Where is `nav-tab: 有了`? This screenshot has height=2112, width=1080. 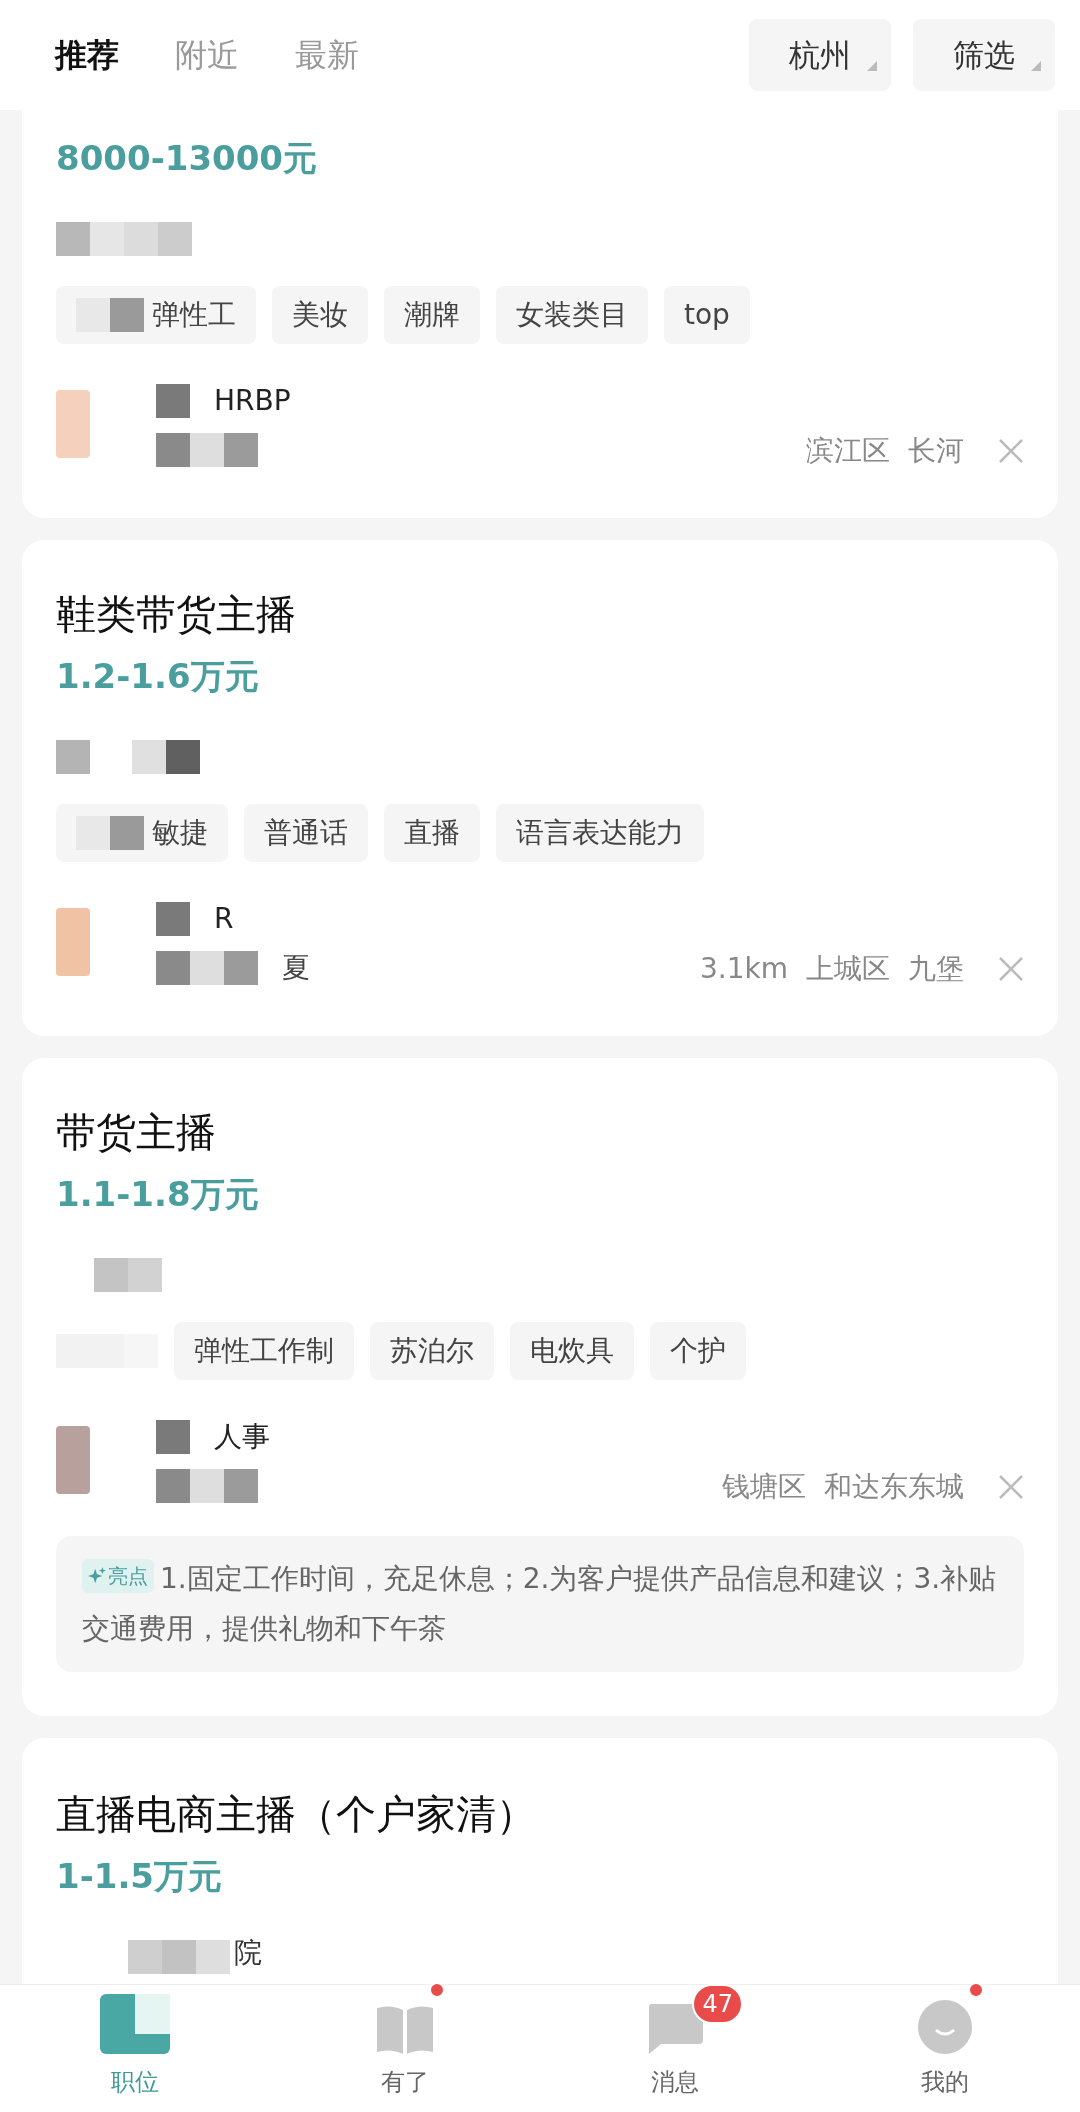 nav-tab: 有了 is located at coordinates (405, 2048).